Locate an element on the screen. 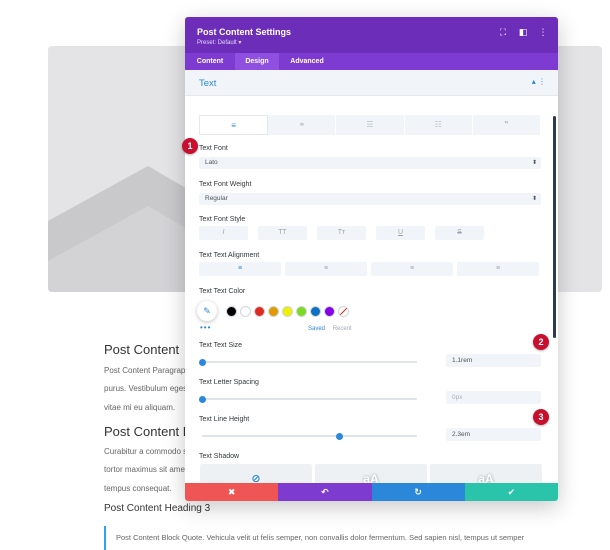 The image size is (610, 550). letter-spacing-label: Text Letter Spacing is located at coordinates (229, 382).